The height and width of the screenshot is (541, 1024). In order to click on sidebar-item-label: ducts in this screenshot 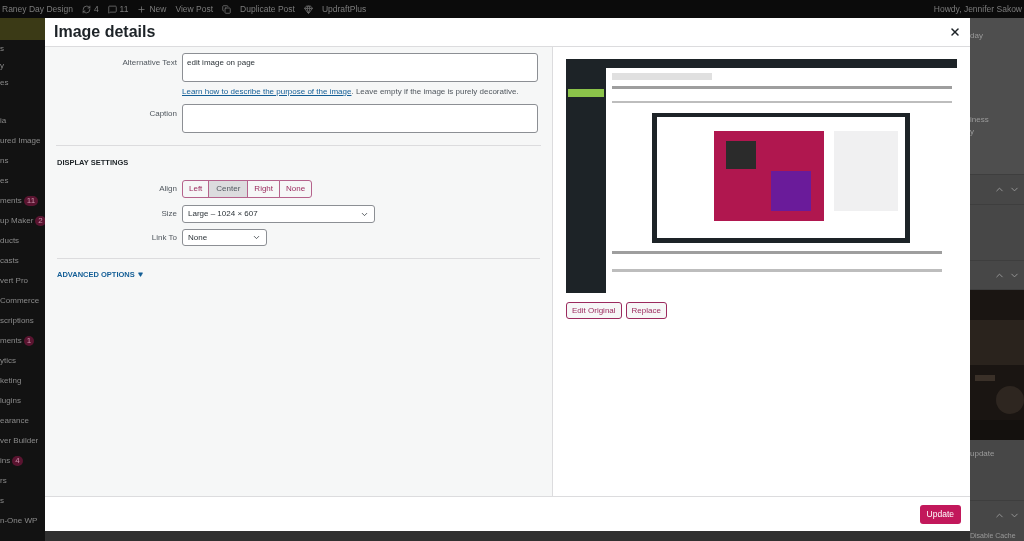, I will do `click(10, 241)`.